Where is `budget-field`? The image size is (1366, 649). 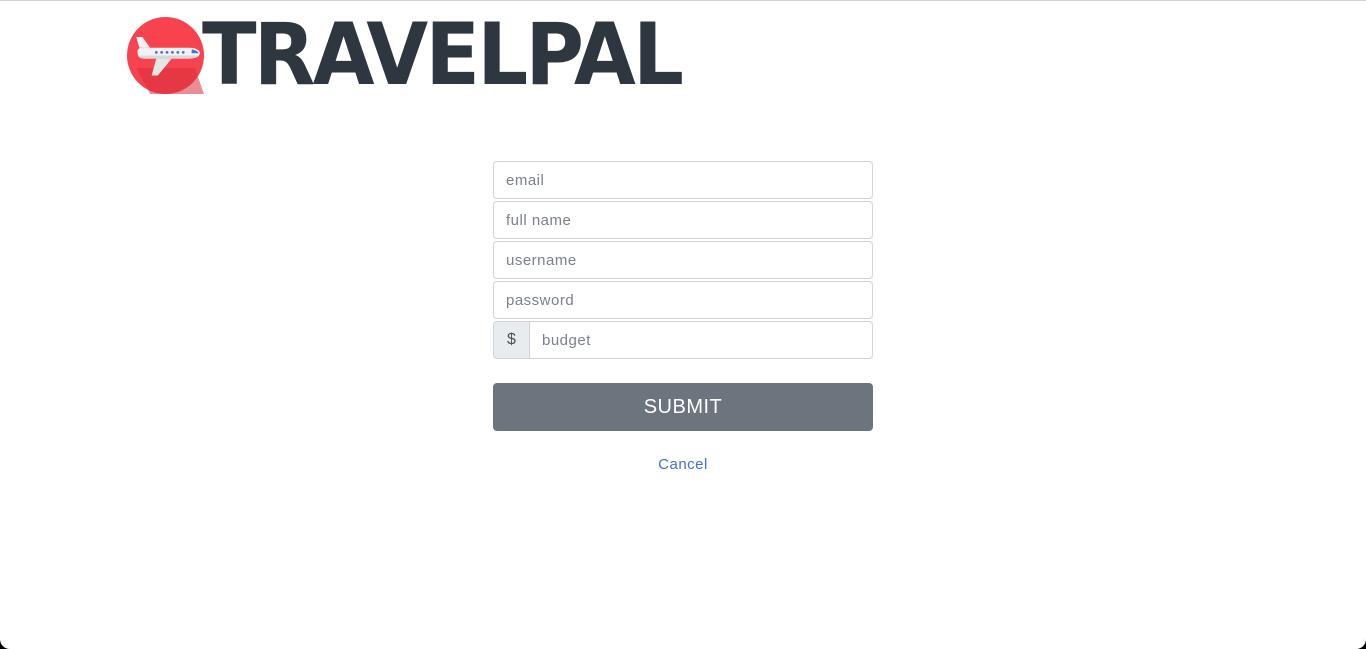
budget-field is located at coordinates (701, 340).